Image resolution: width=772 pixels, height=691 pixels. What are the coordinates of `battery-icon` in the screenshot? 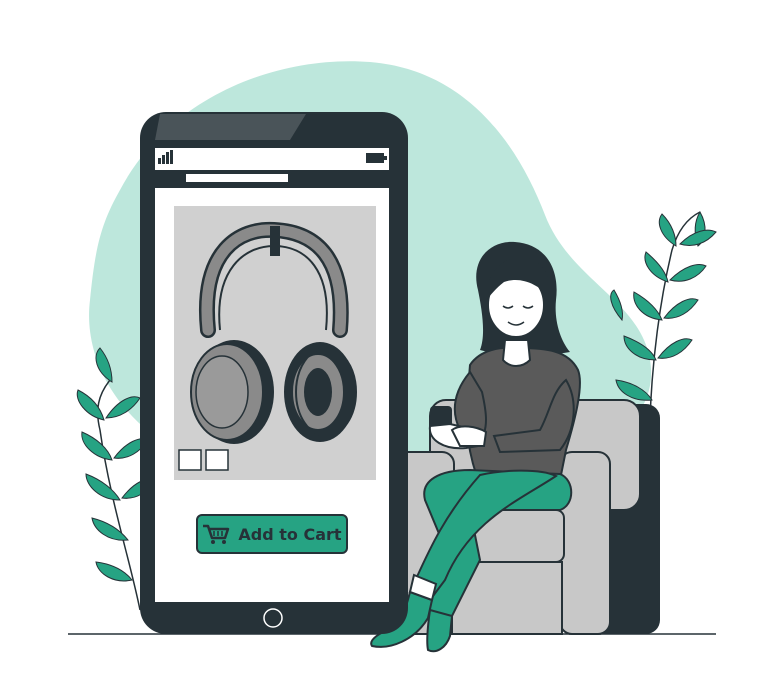 It's located at (376, 158).